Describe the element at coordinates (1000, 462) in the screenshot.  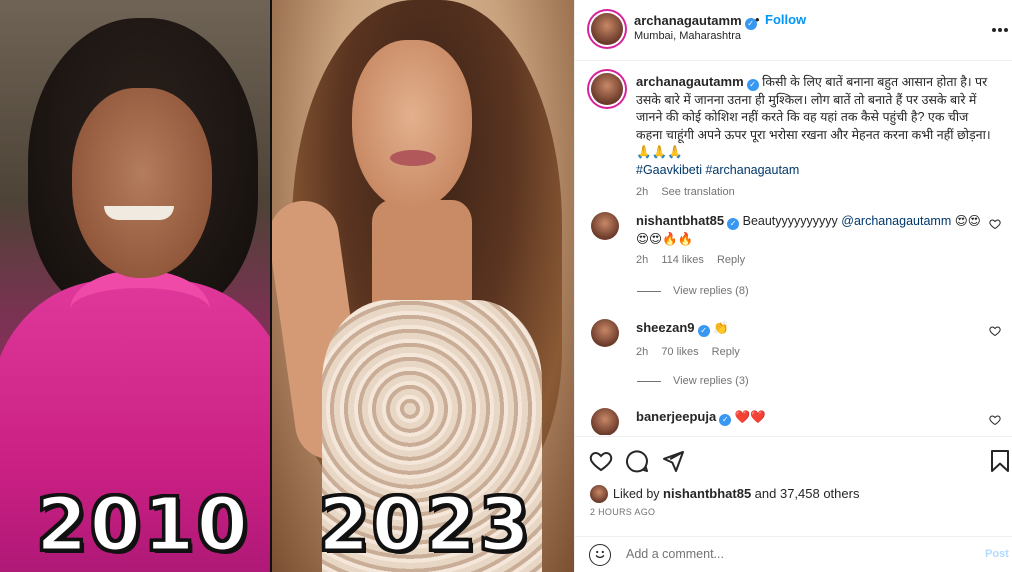
I see `save-icon` at that location.